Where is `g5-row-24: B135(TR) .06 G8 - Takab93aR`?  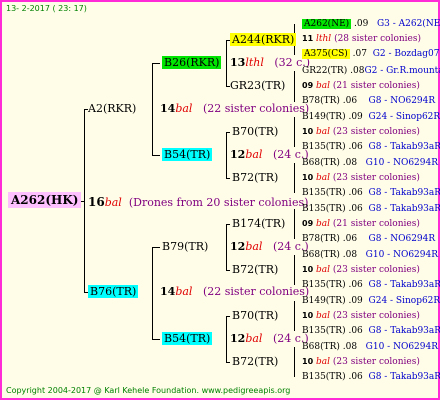 g5-row-24: B135(TR) .06 G8 - Takab93aR is located at coordinates (371, 377).